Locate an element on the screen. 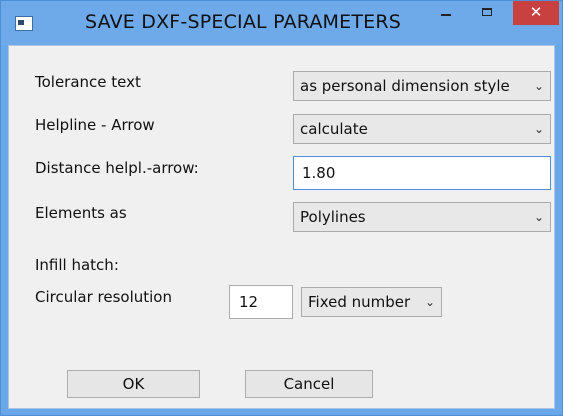 The width and height of the screenshot is (563, 416). helpline-arrow-value: calculate is located at coordinates (334, 129).